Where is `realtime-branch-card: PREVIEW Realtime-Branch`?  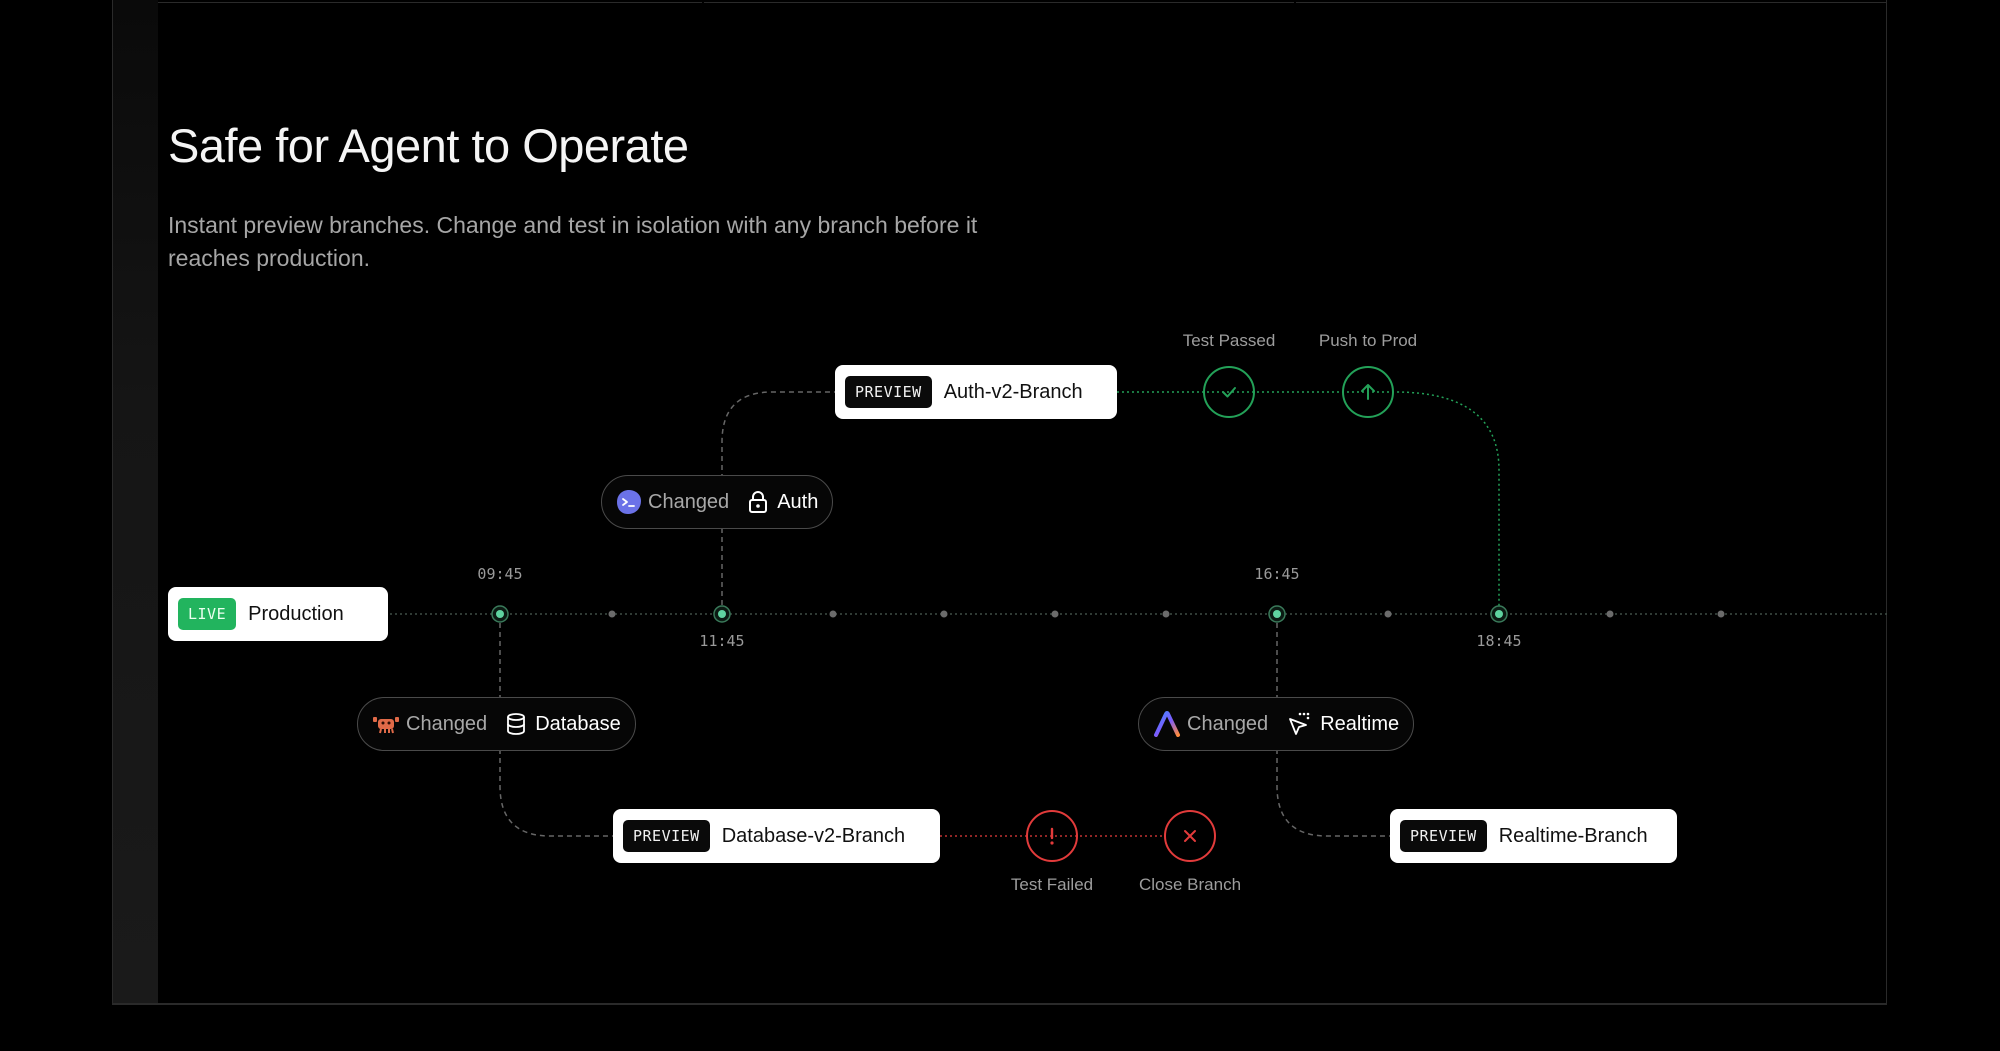
realtime-branch-card: PREVIEW Realtime-Branch is located at coordinates (1533, 836).